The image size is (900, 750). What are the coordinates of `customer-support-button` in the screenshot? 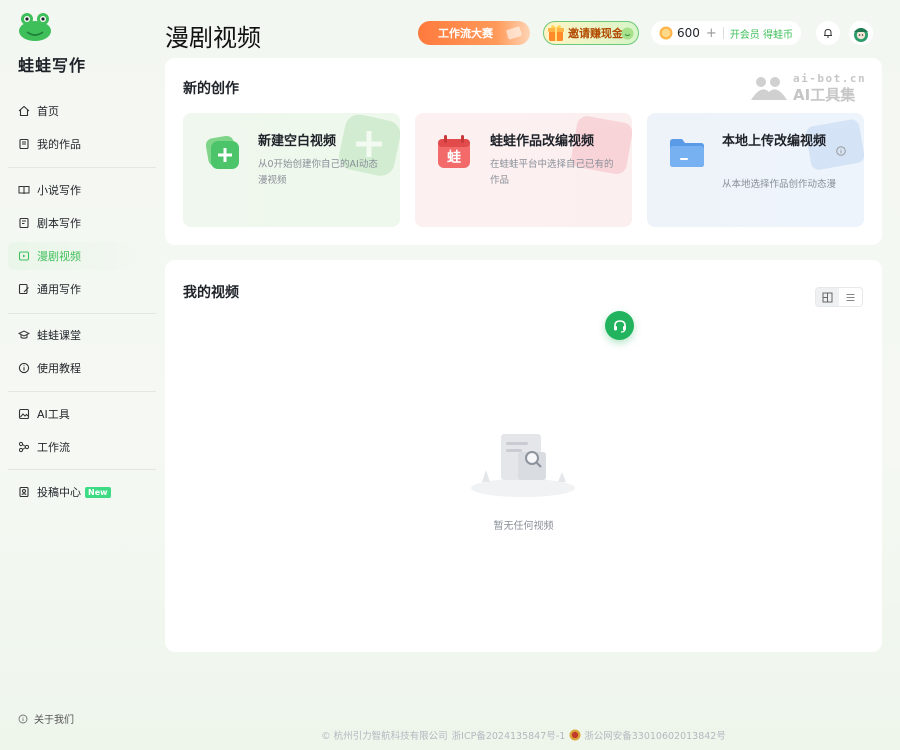 It's located at (619, 325).